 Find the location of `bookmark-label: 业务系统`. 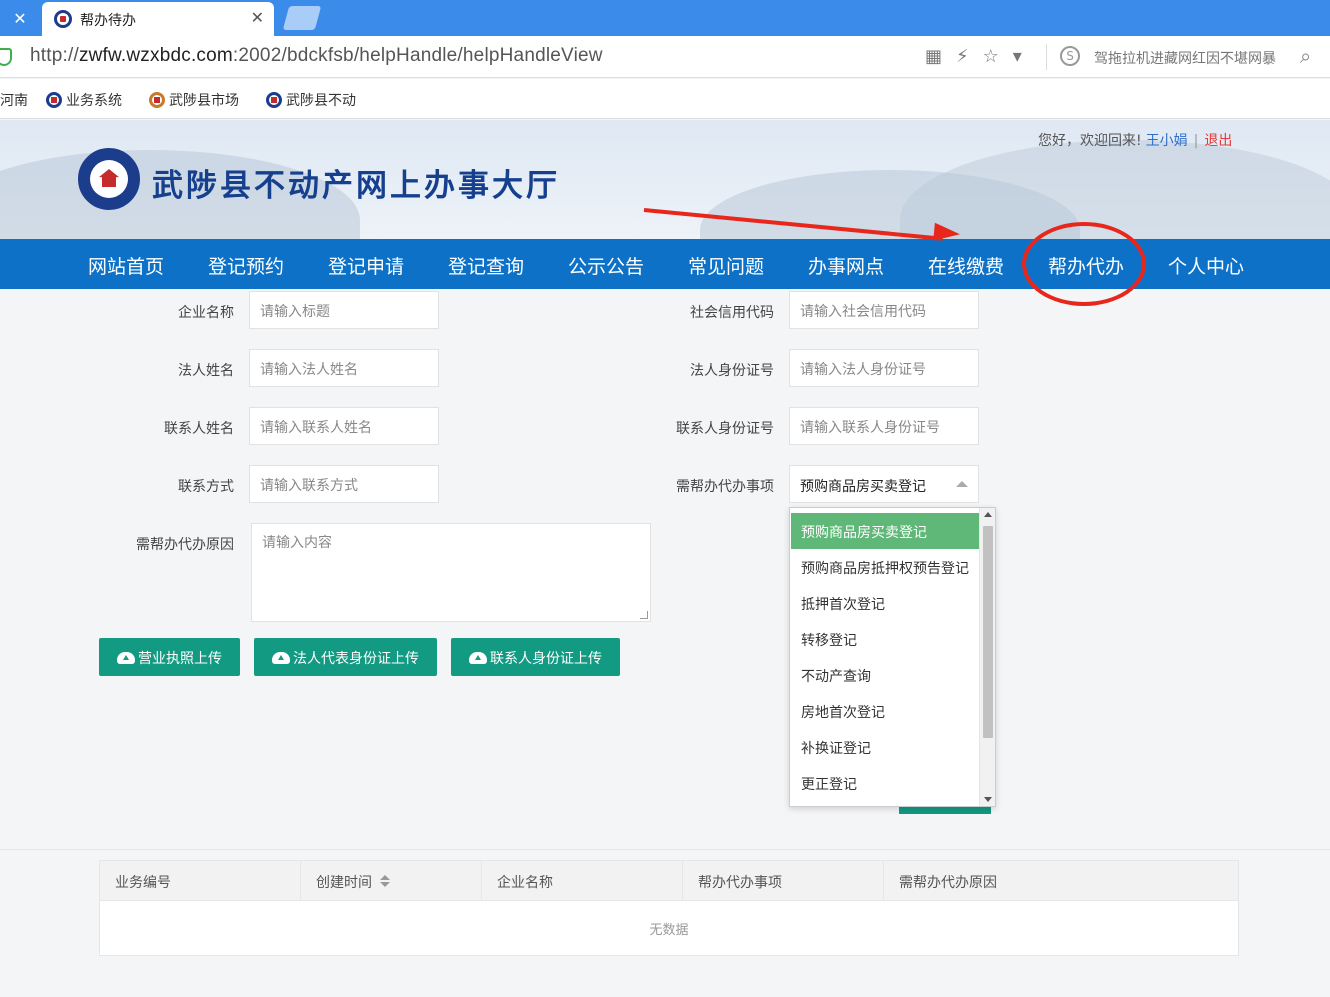

bookmark-label: 业务系统 is located at coordinates (94, 101).